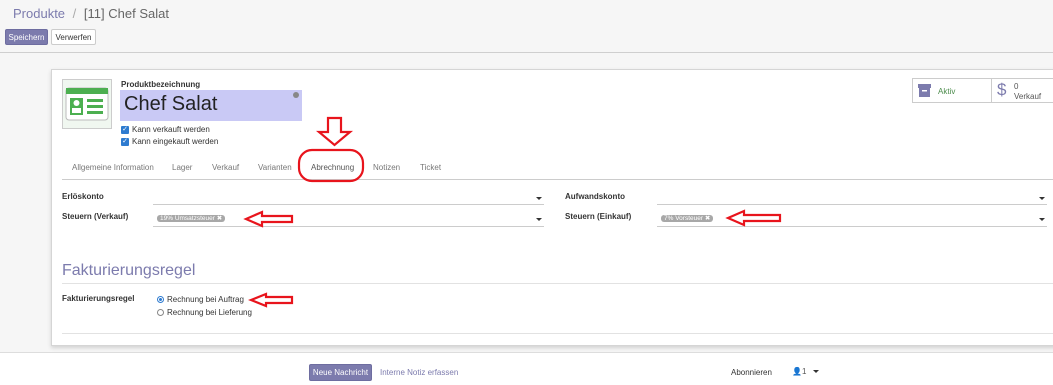 This screenshot has width=1053, height=385. I want to click on radio-invoice-on-delivery-label: Rechnung bei Lieferung, so click(209, 312).